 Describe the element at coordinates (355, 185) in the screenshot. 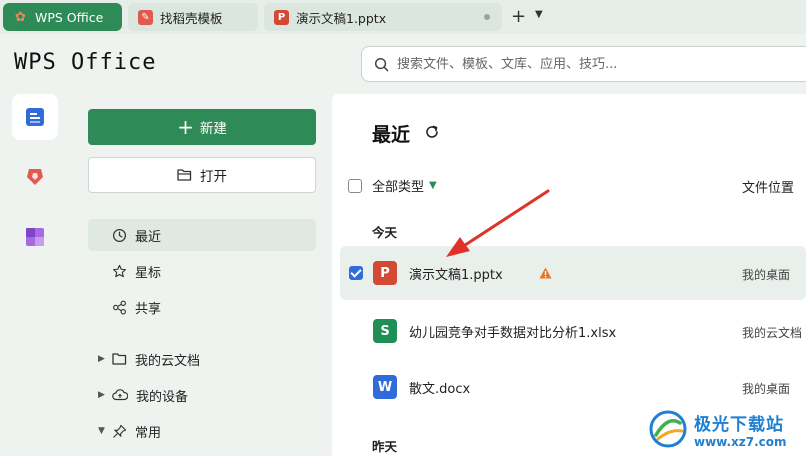

I see `select-all-checkbox` at that location.